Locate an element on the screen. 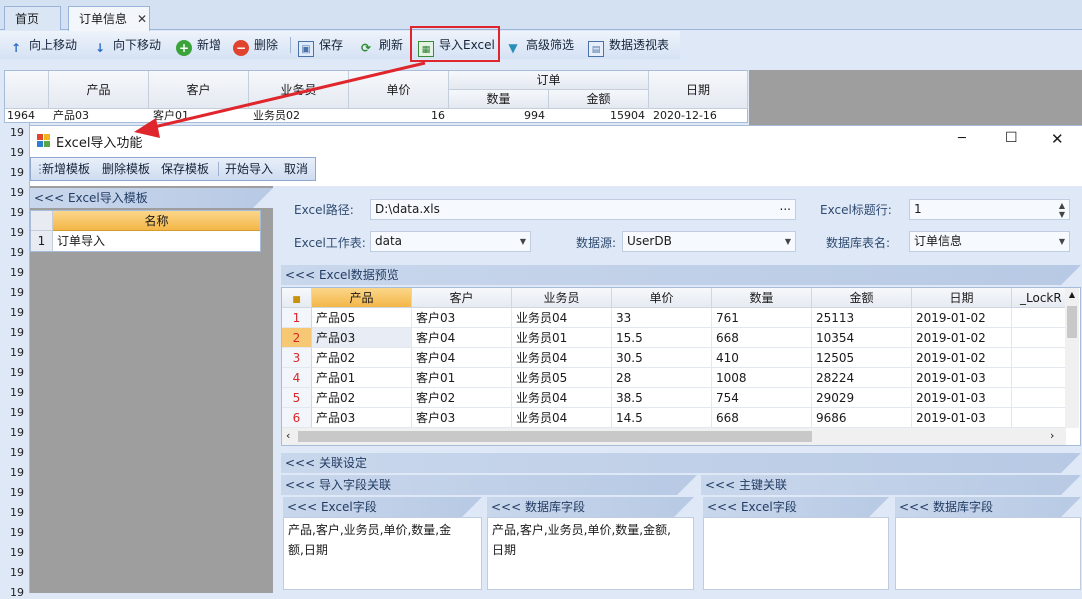 This screenshot has height=599, width=1082. new-template-button: 新增模板 is located at coordinates (66, 169).